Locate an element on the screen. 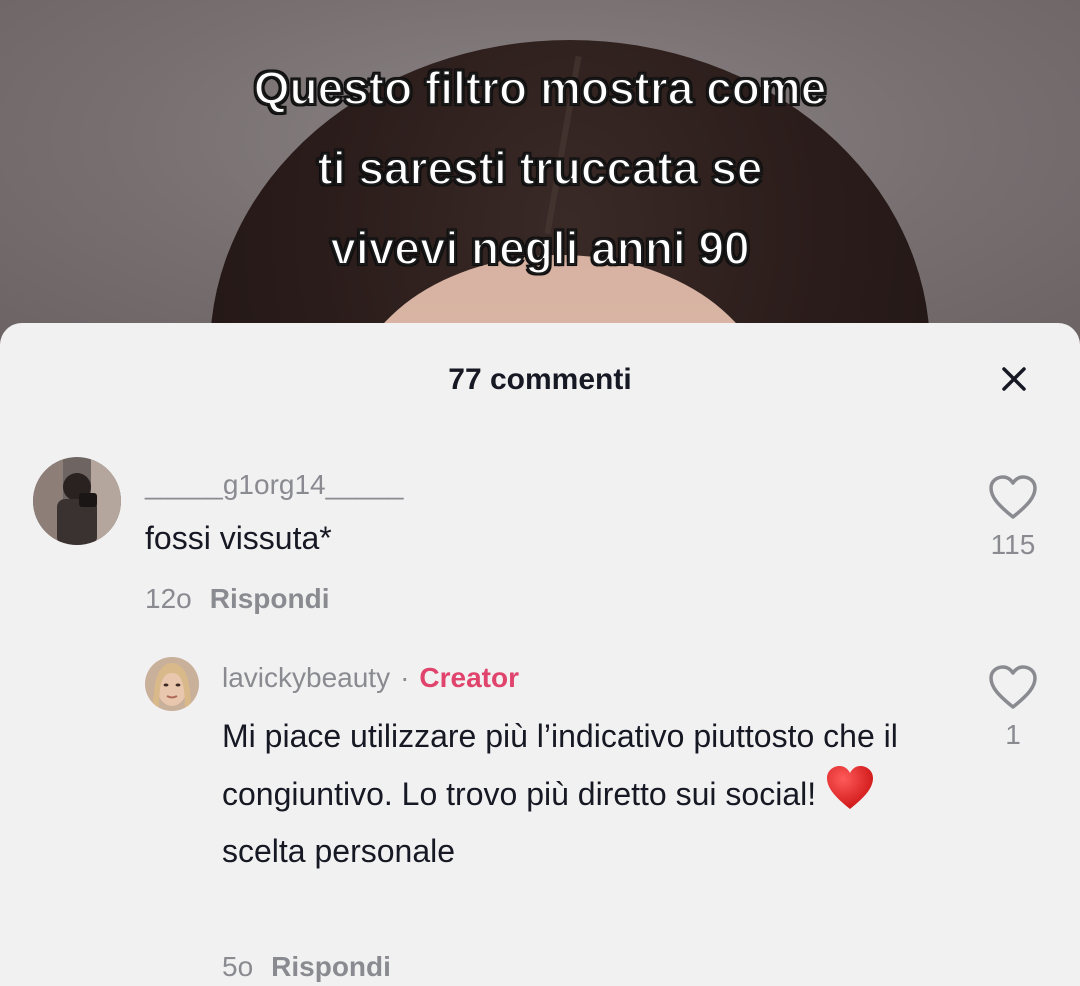 This screenshot has height=986, width=1080. comment-meta: 5o Rispondi is located at coordinates (306, 967).